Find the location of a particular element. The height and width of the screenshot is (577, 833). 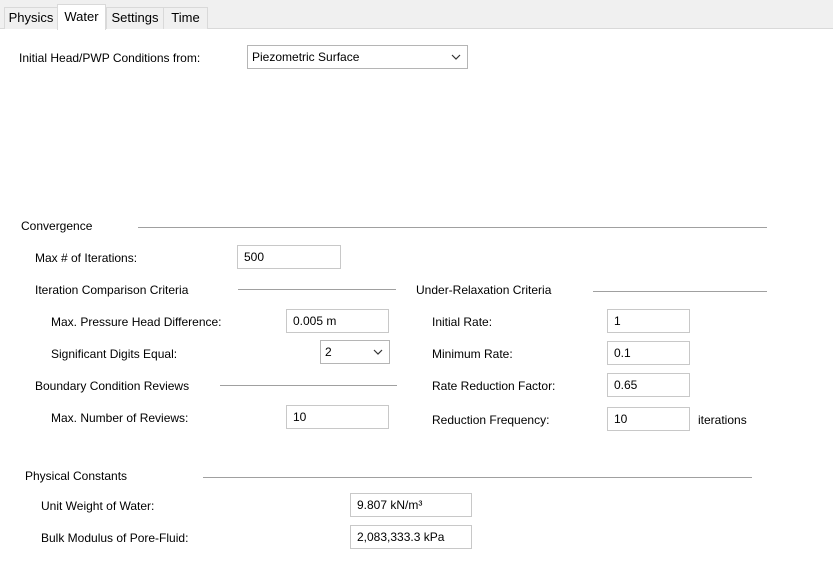

initial-conditions-select: Piezometric Surface is located at coordinates (357, 57).